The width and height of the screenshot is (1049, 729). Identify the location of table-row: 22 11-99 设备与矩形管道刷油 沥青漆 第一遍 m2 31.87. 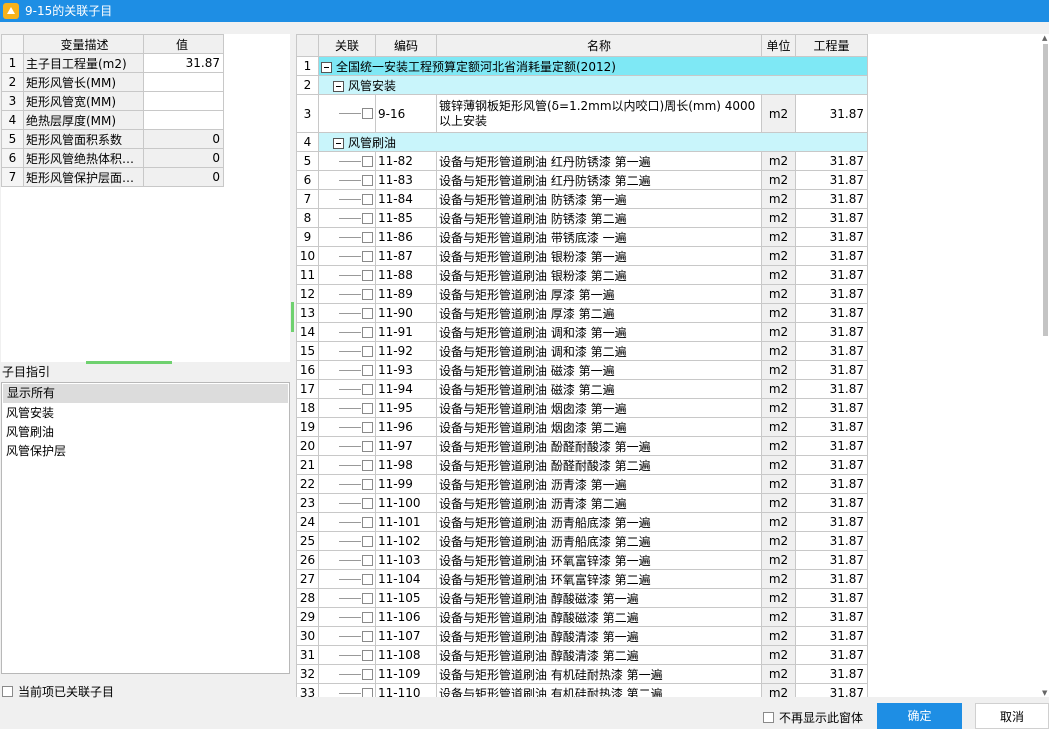
(582, 484).